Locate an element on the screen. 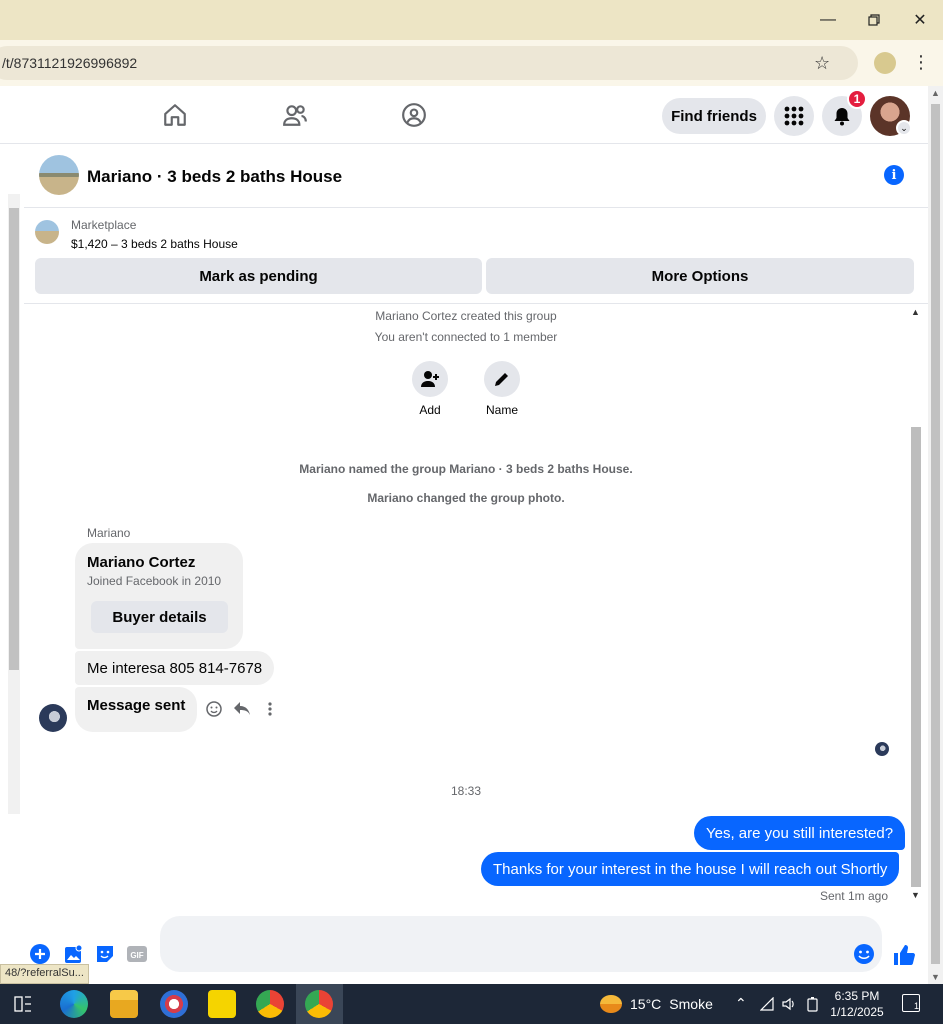 The width and height of the screenshot is (943, 1024). tray-chevron-icon: ⌃ is located at coordinates (741, 1003).